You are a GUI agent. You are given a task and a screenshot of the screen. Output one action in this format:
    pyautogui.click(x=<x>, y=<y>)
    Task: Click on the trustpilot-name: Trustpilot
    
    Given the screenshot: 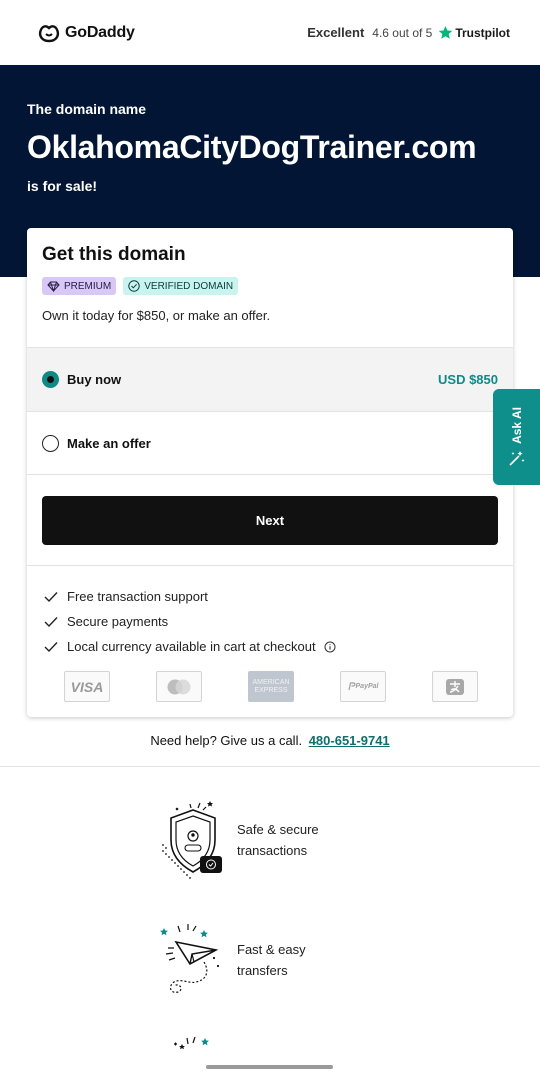 What is the action you would take?
    pyautogui.click(x=482, y=32)
    